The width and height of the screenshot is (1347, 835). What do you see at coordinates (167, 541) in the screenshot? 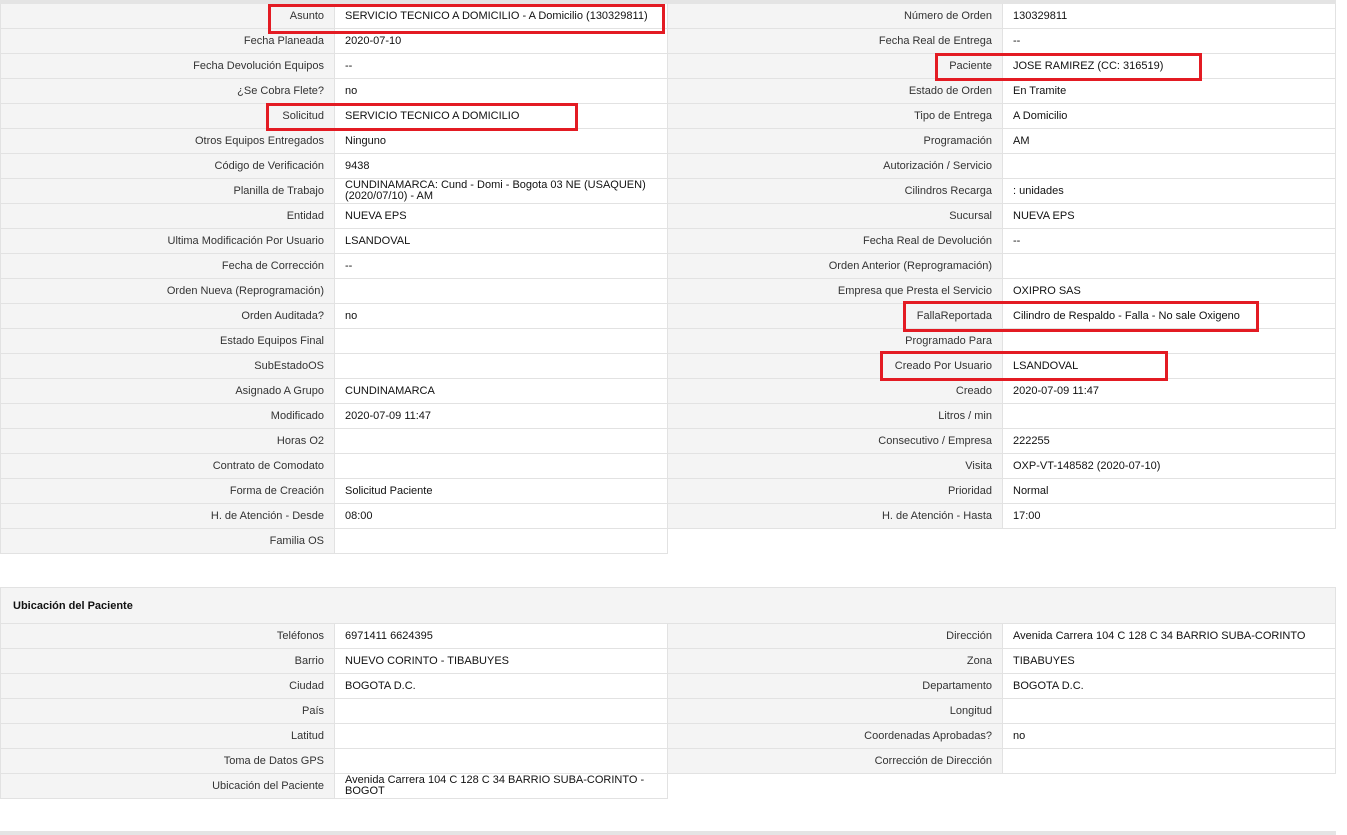
I see `field-label-familia-os: Familia OS` at bounding box center [167, 541].